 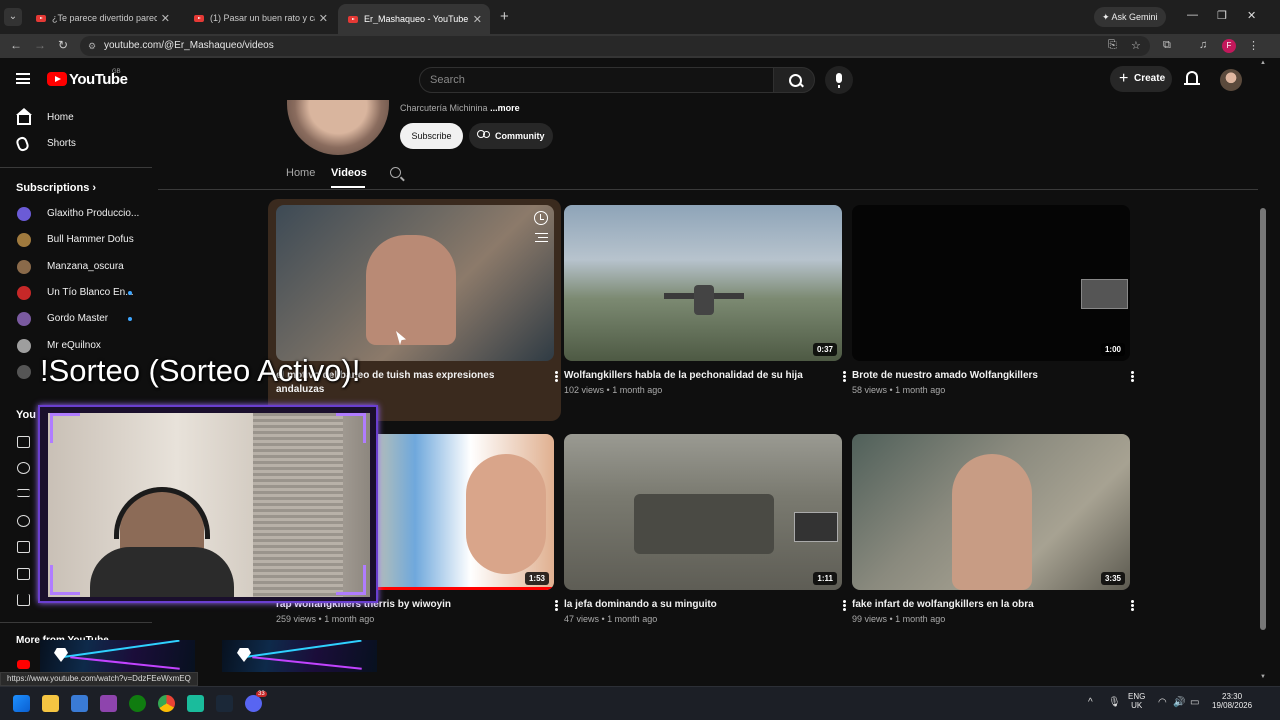 I want to click on discord-icon, so click(x=253, y=703).